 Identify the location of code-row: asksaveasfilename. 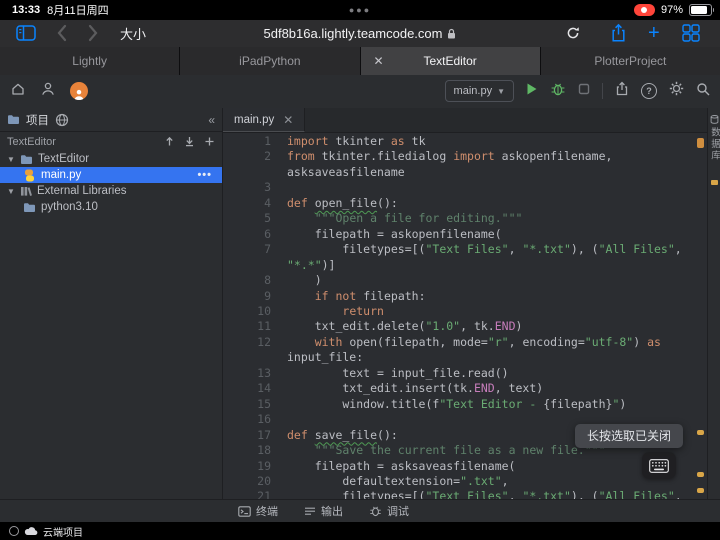
(346, 171).